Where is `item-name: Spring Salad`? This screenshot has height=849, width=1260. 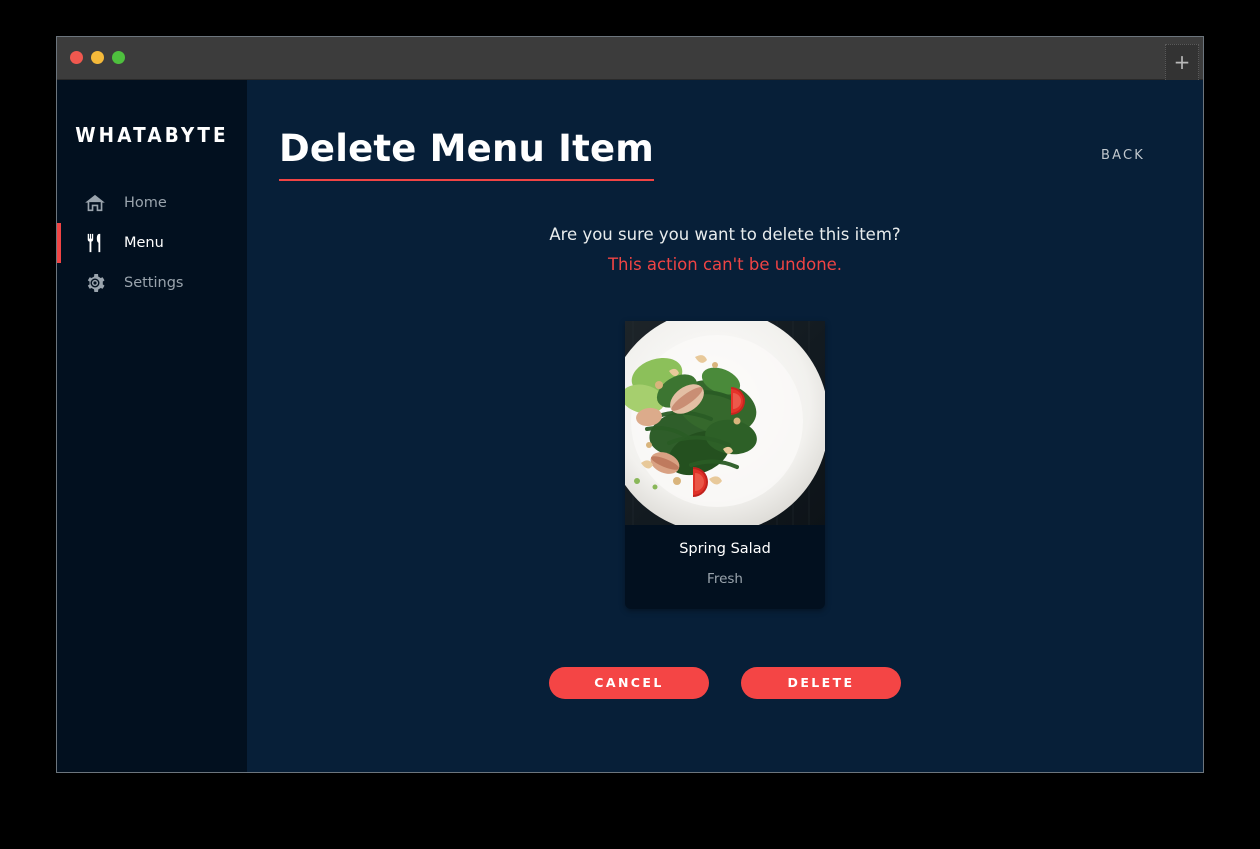 item-name: Spring Salad is located at coordinates (725, 548).